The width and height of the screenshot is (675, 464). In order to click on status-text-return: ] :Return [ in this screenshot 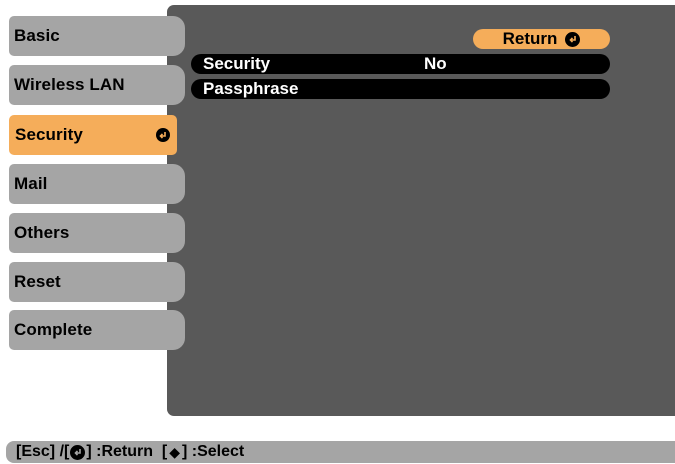, I will do `click(127, 451)`.